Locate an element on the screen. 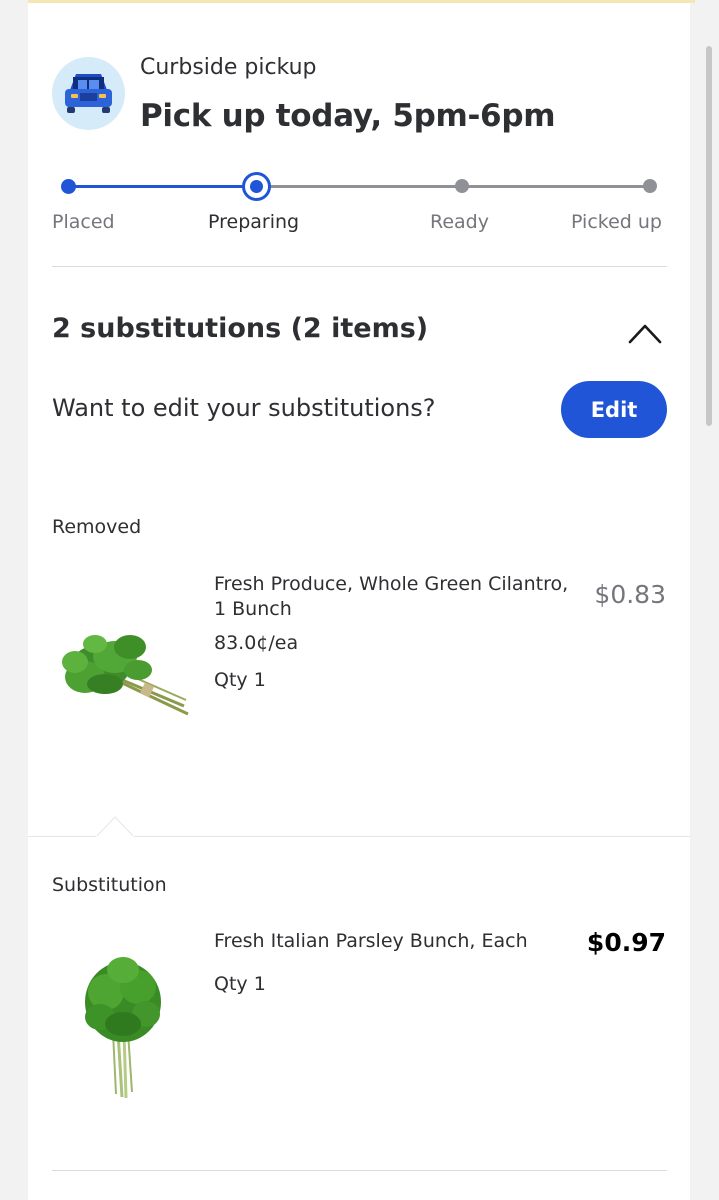  step-label-ready: Ready is located at coordinates (459, 222).